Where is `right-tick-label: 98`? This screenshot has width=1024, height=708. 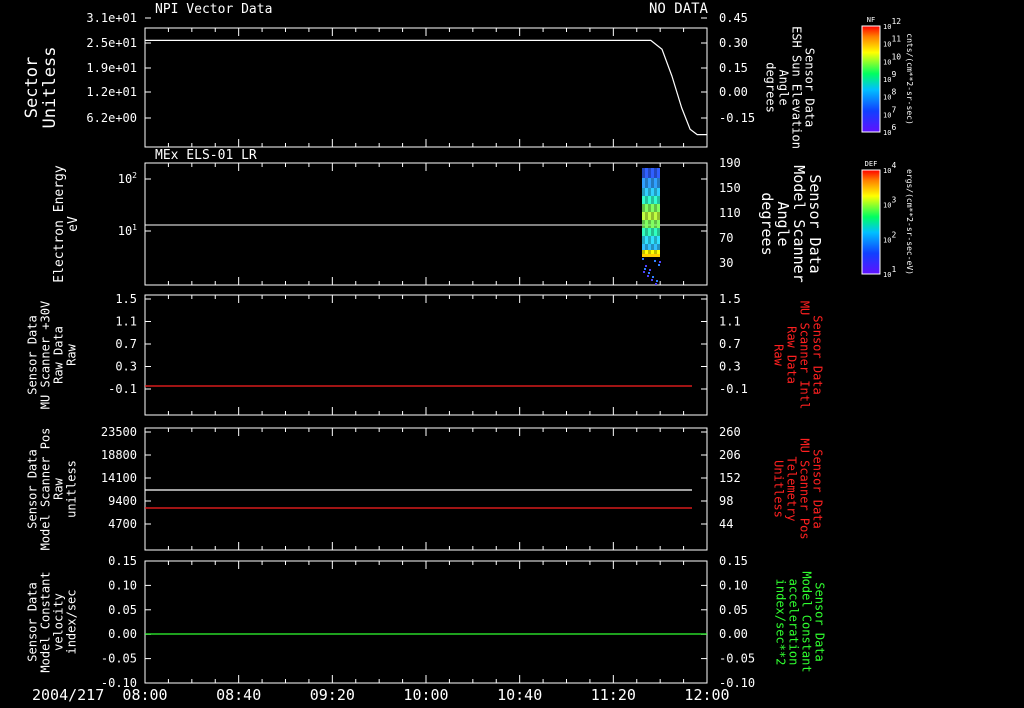
right-tick-label: 98 is located at coordinates (726, 501).